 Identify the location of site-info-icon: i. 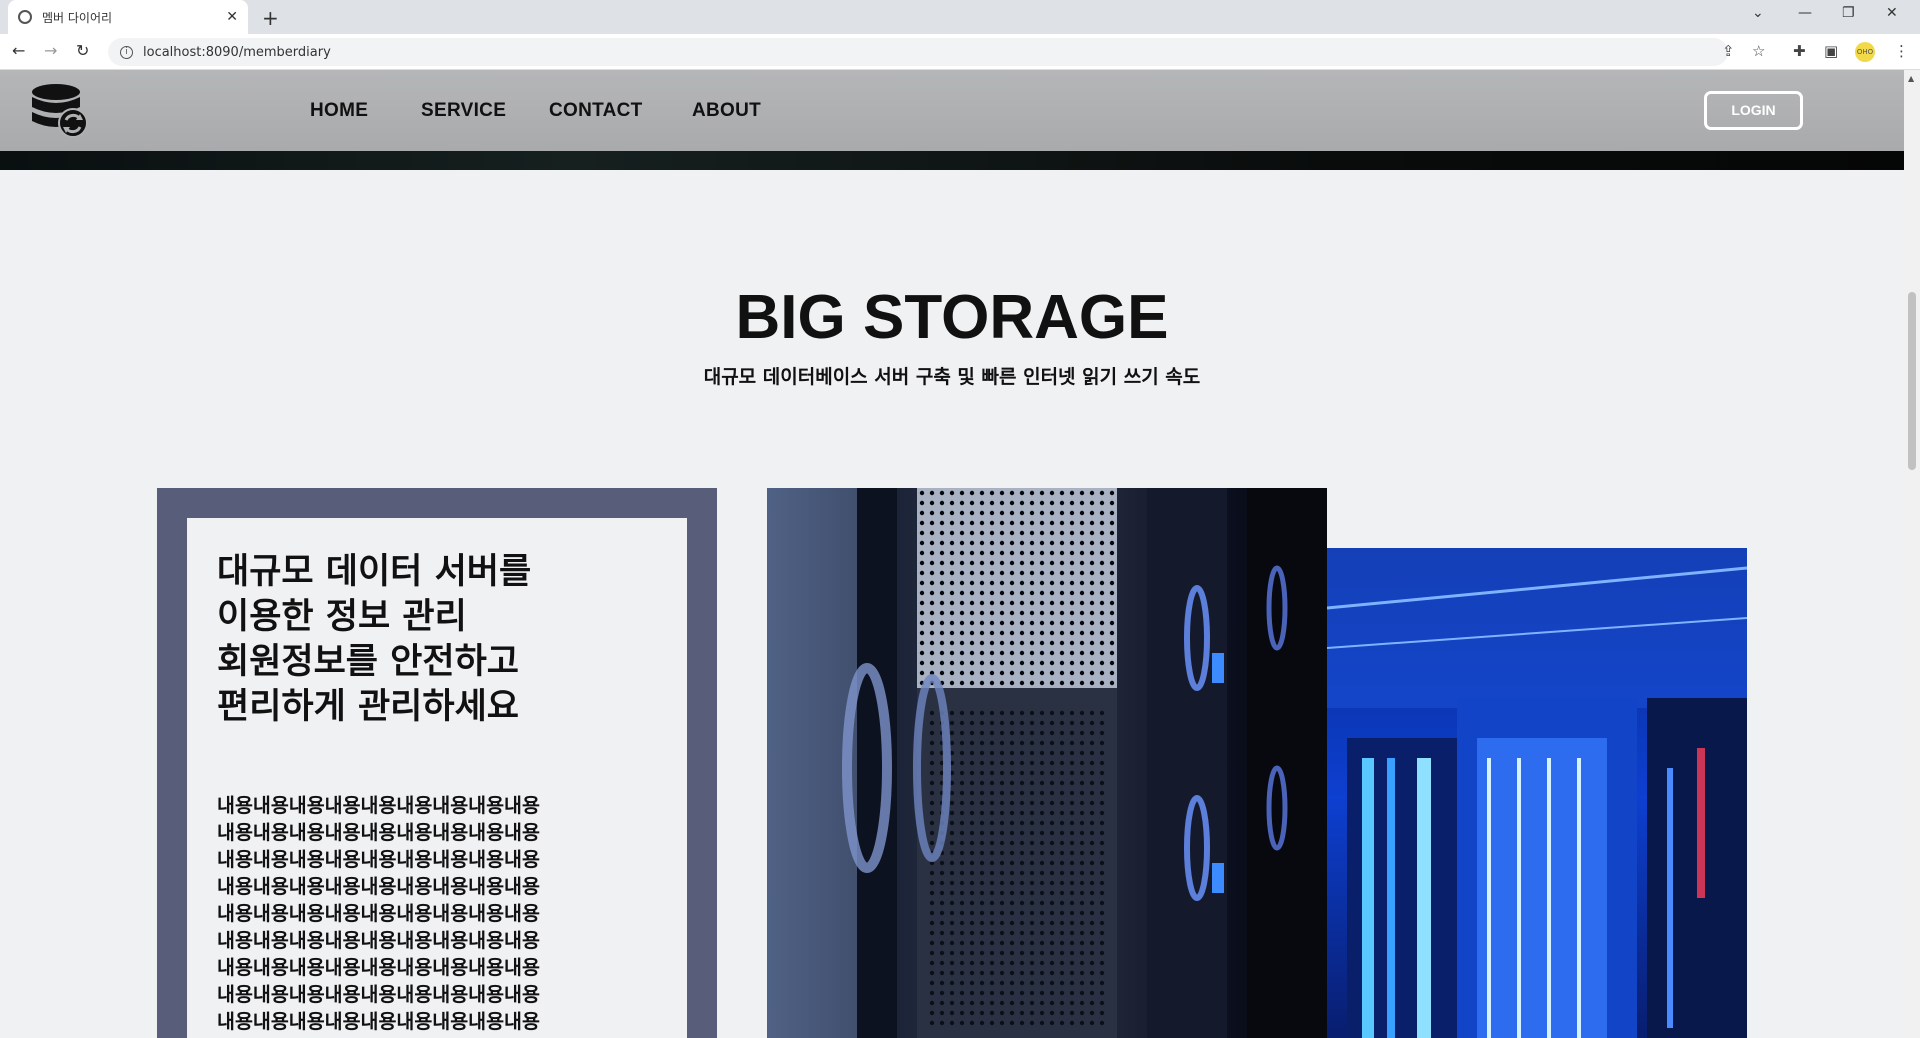
(126, 52).